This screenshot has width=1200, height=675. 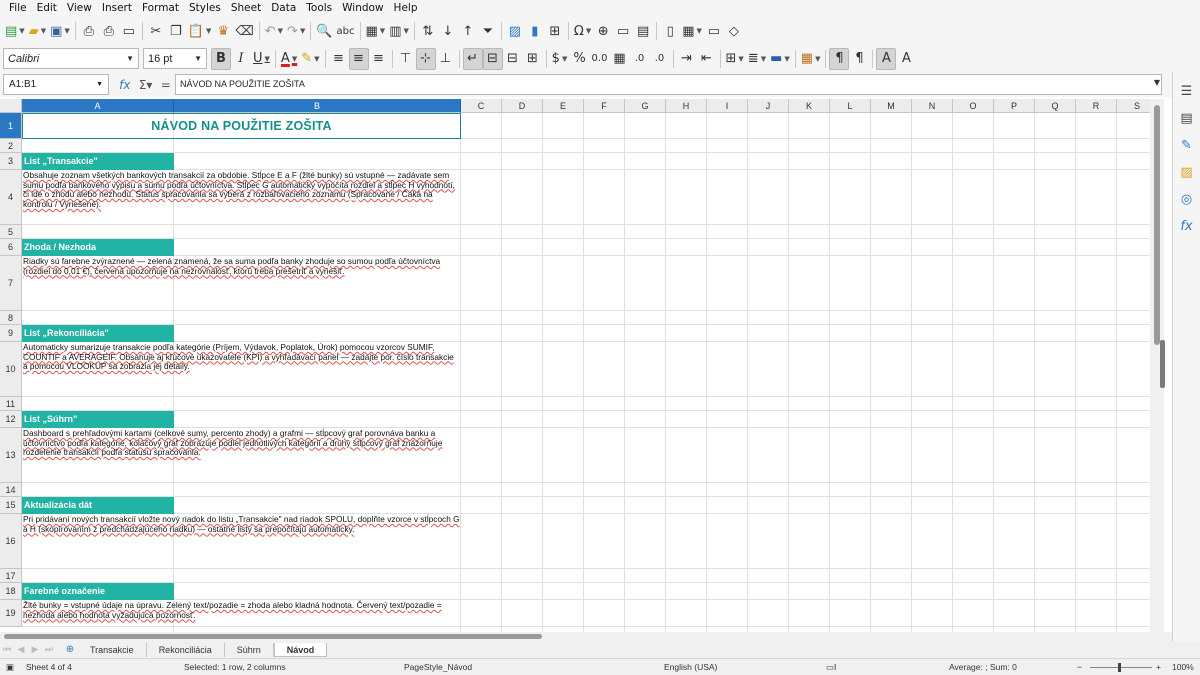 I want to click on column-header-k: K, so click(x=809, y=106).